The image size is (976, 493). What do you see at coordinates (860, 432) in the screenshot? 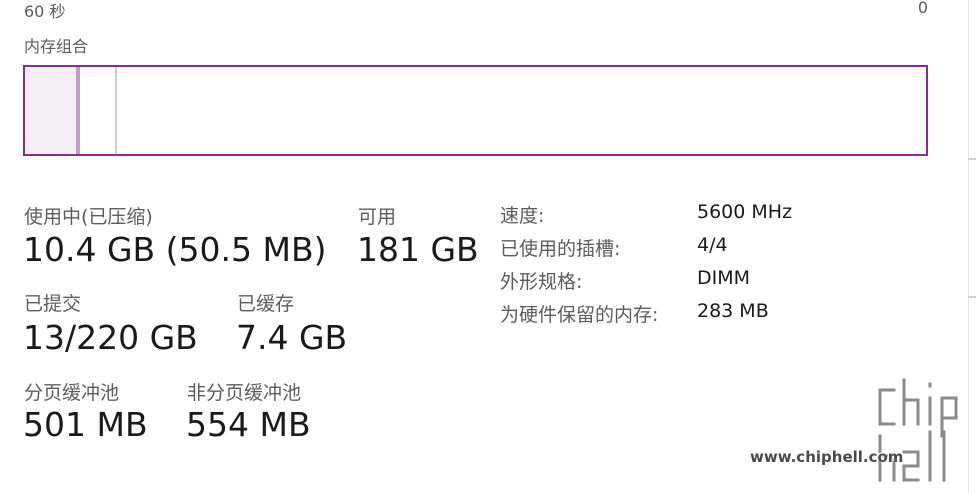
I see `chiphell-watermark: www.chiphell.com` at bounding box center [860, 432].